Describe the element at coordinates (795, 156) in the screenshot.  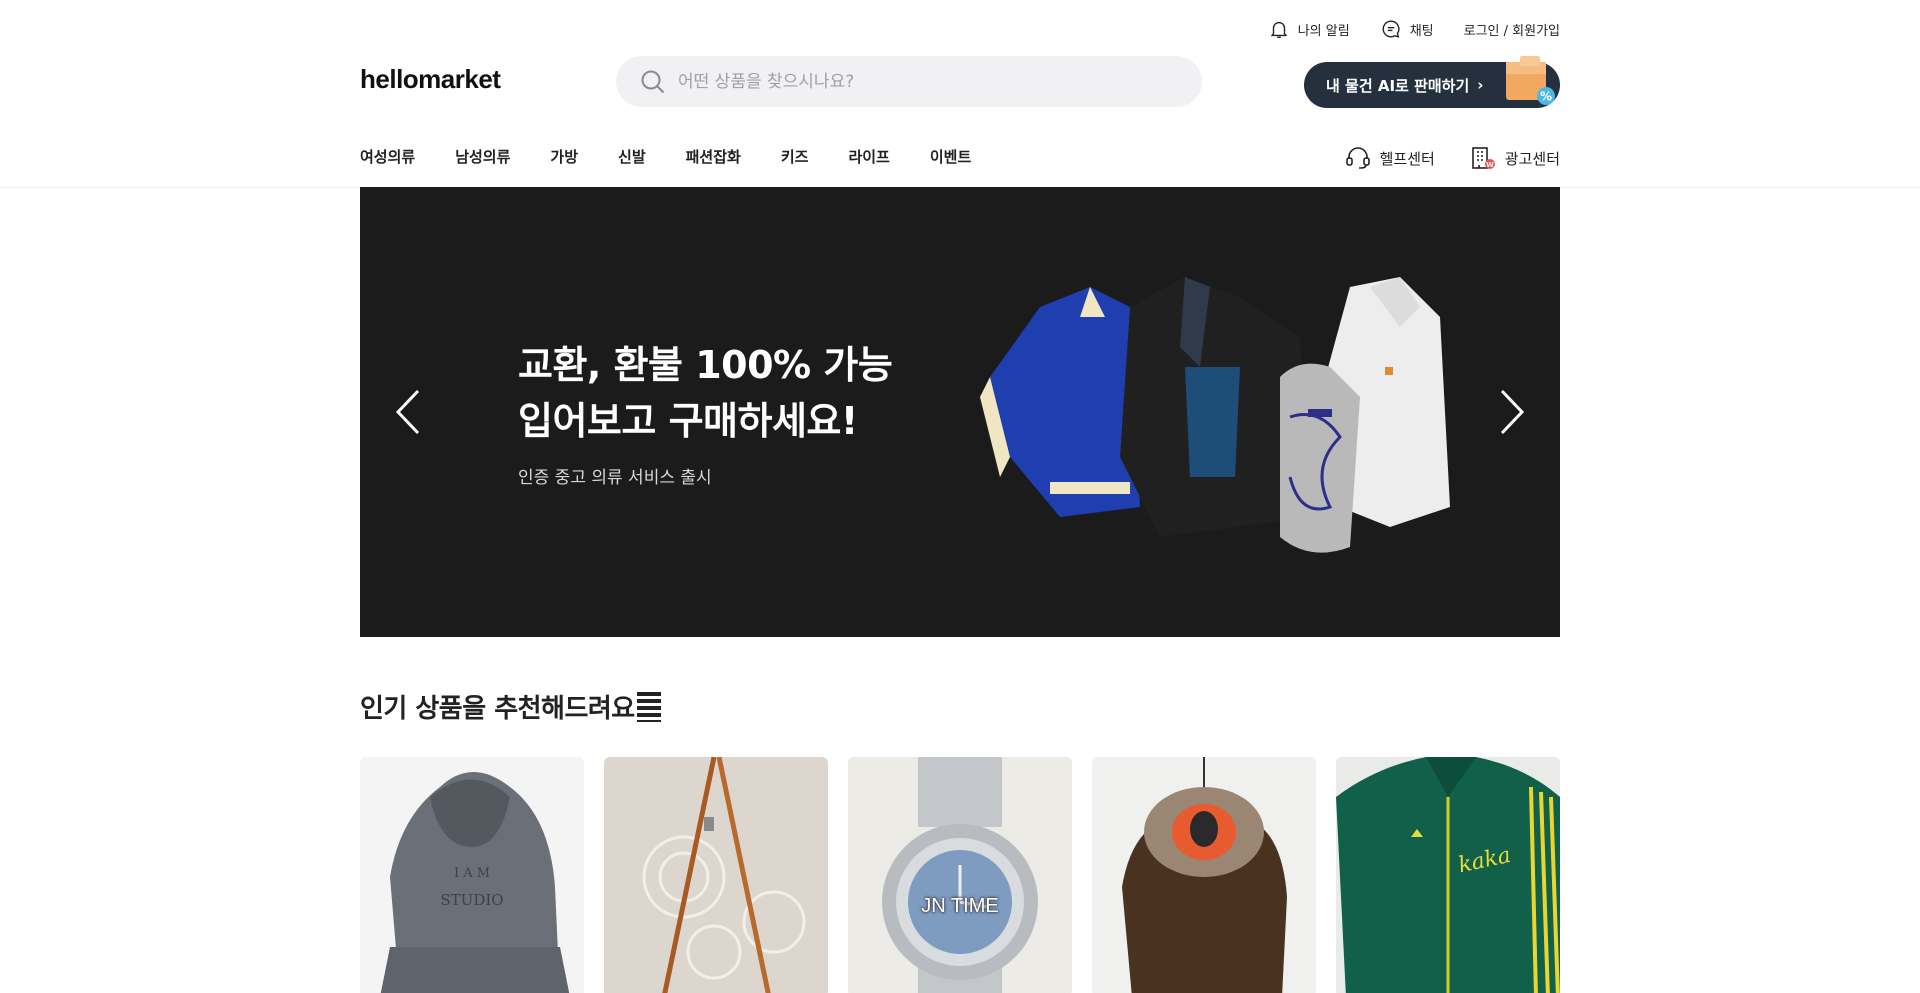
I see `nav-kids: 키즈` at that location.